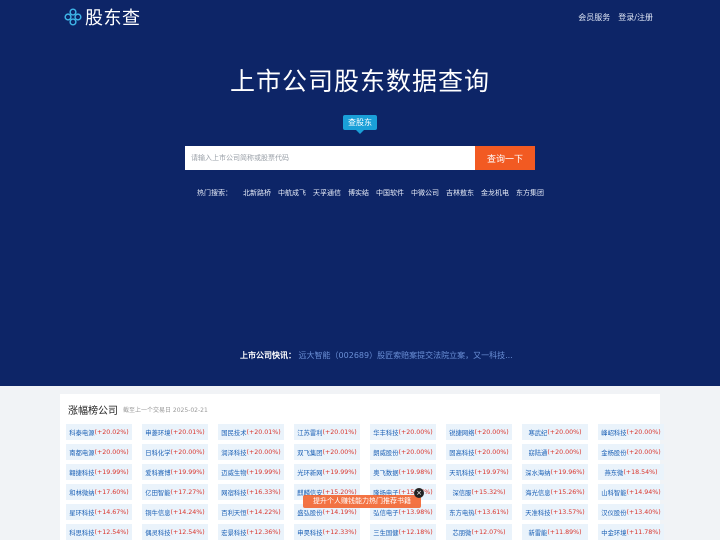  I want to click on hot-search-link: 博实结, so click(358, 193).